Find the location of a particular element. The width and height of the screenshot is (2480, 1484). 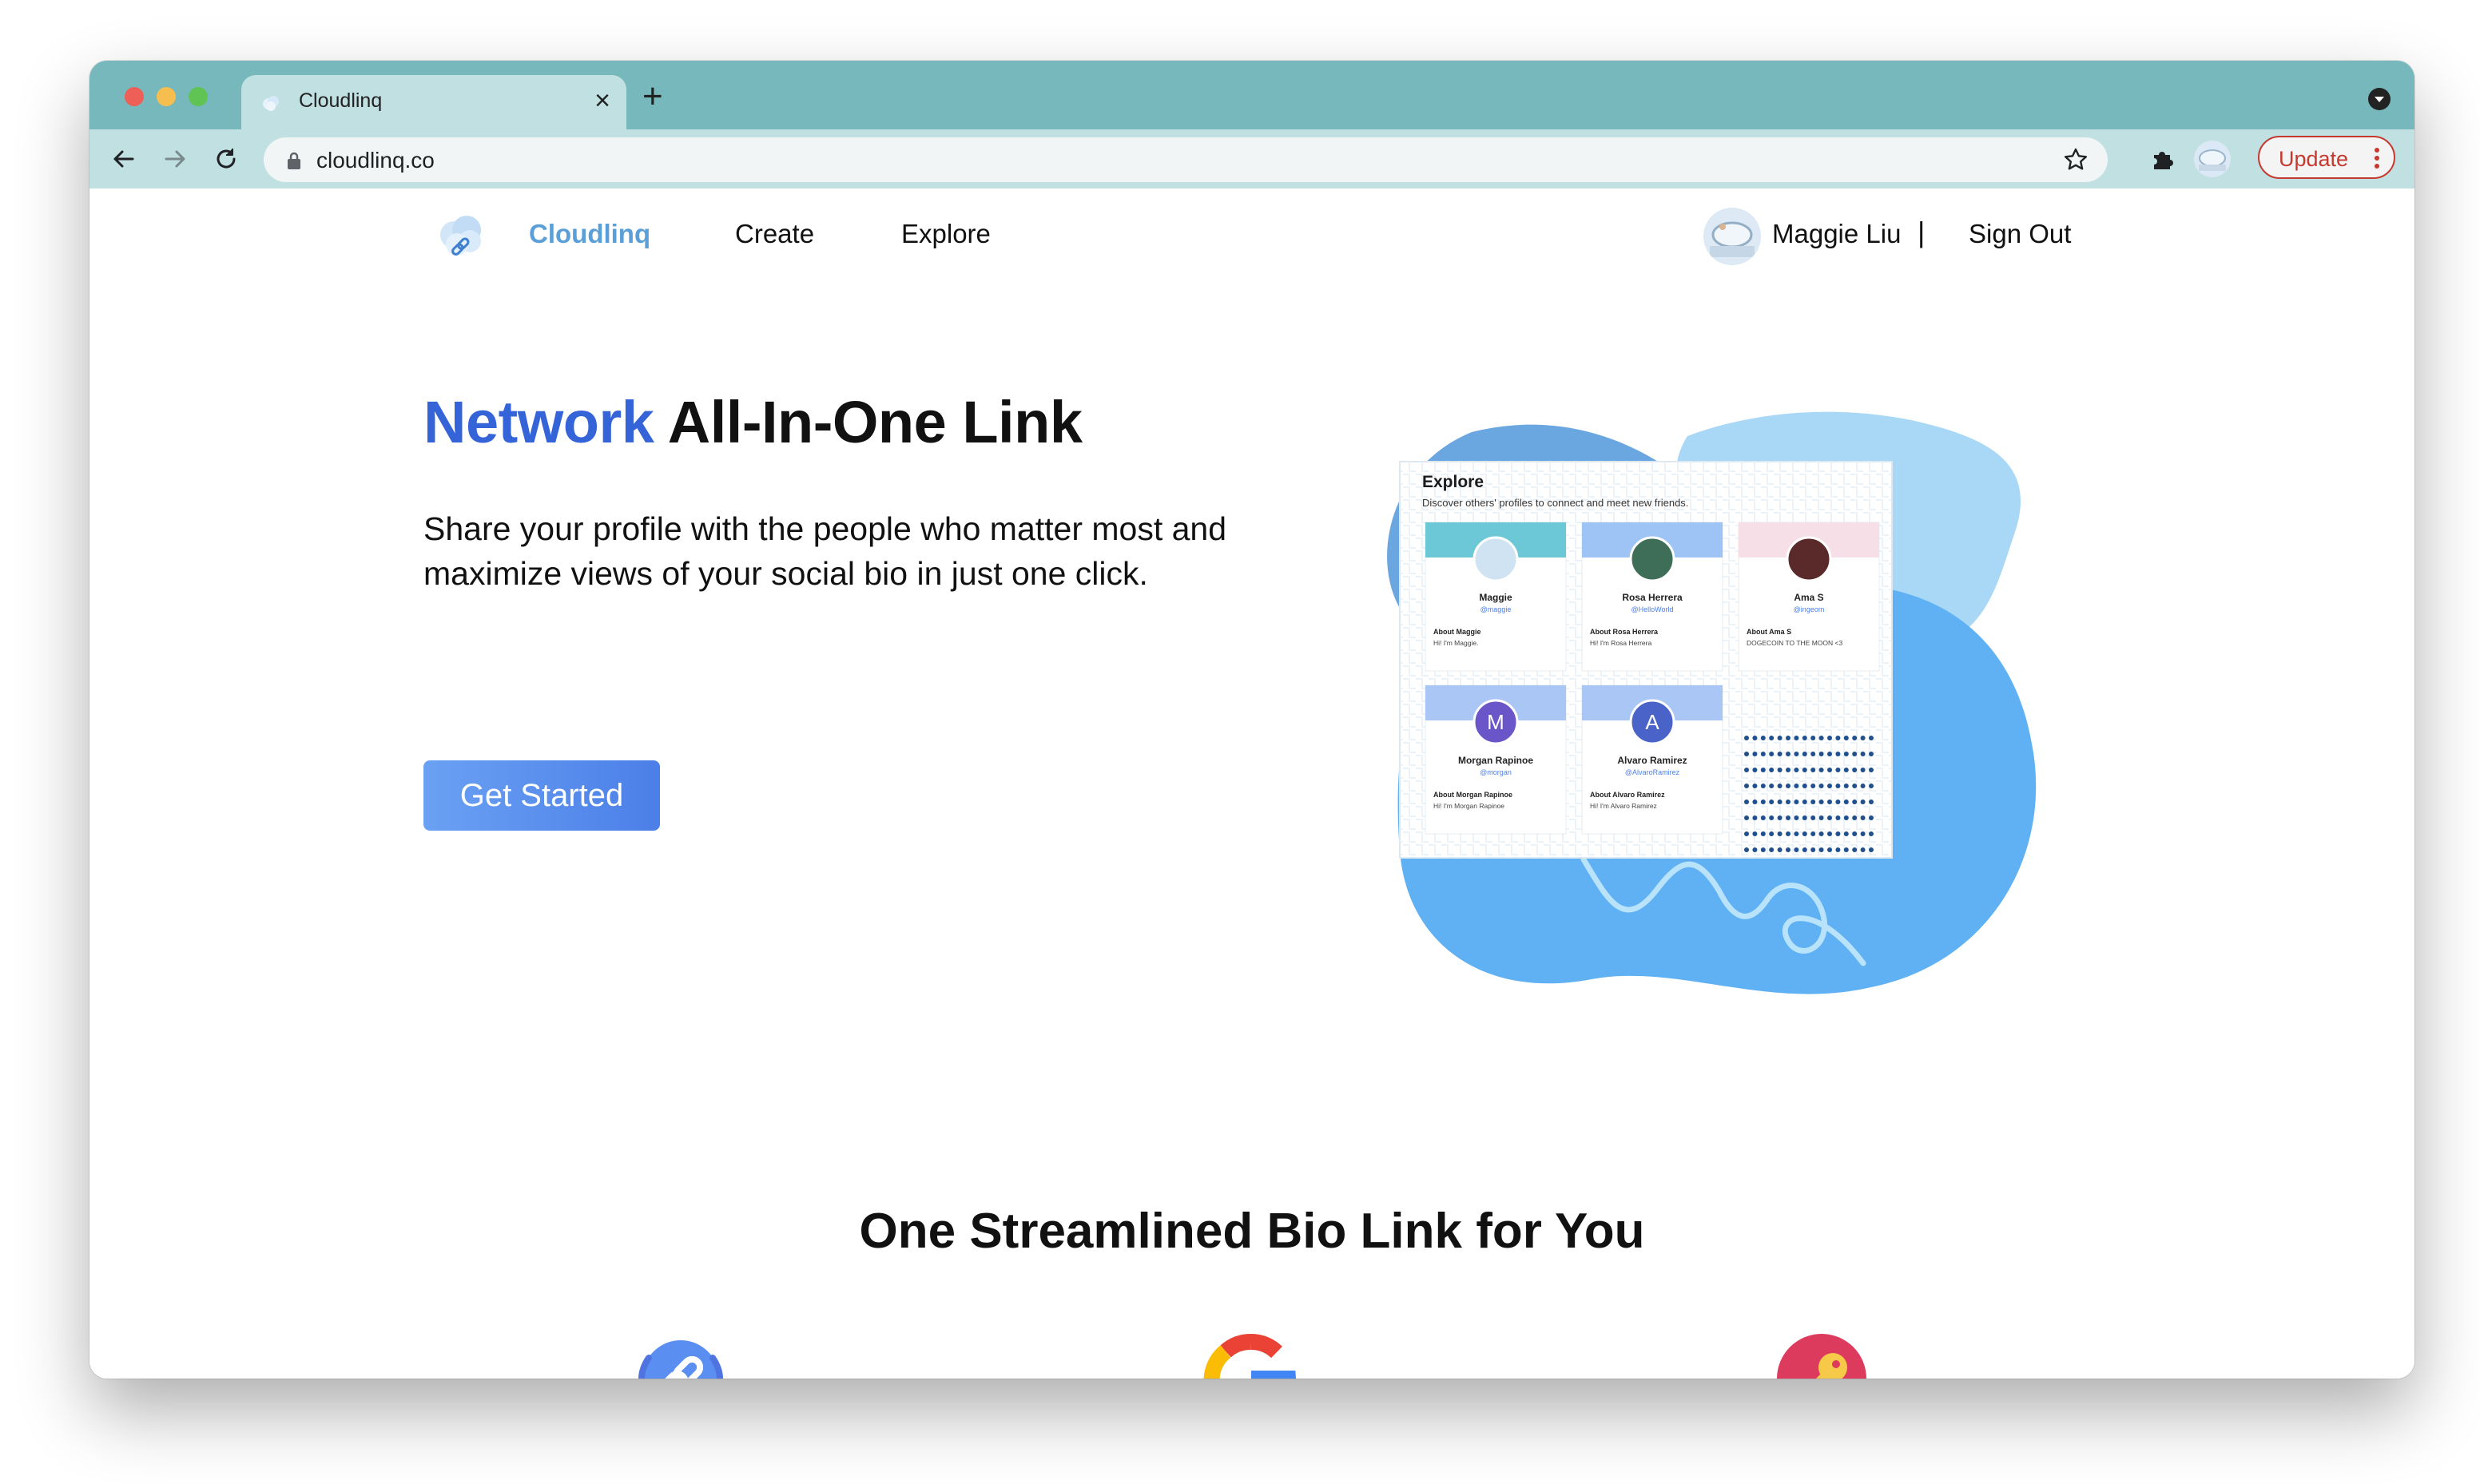

card-handle: @AlvaroRamirez is located at coordinates (1653, 772).